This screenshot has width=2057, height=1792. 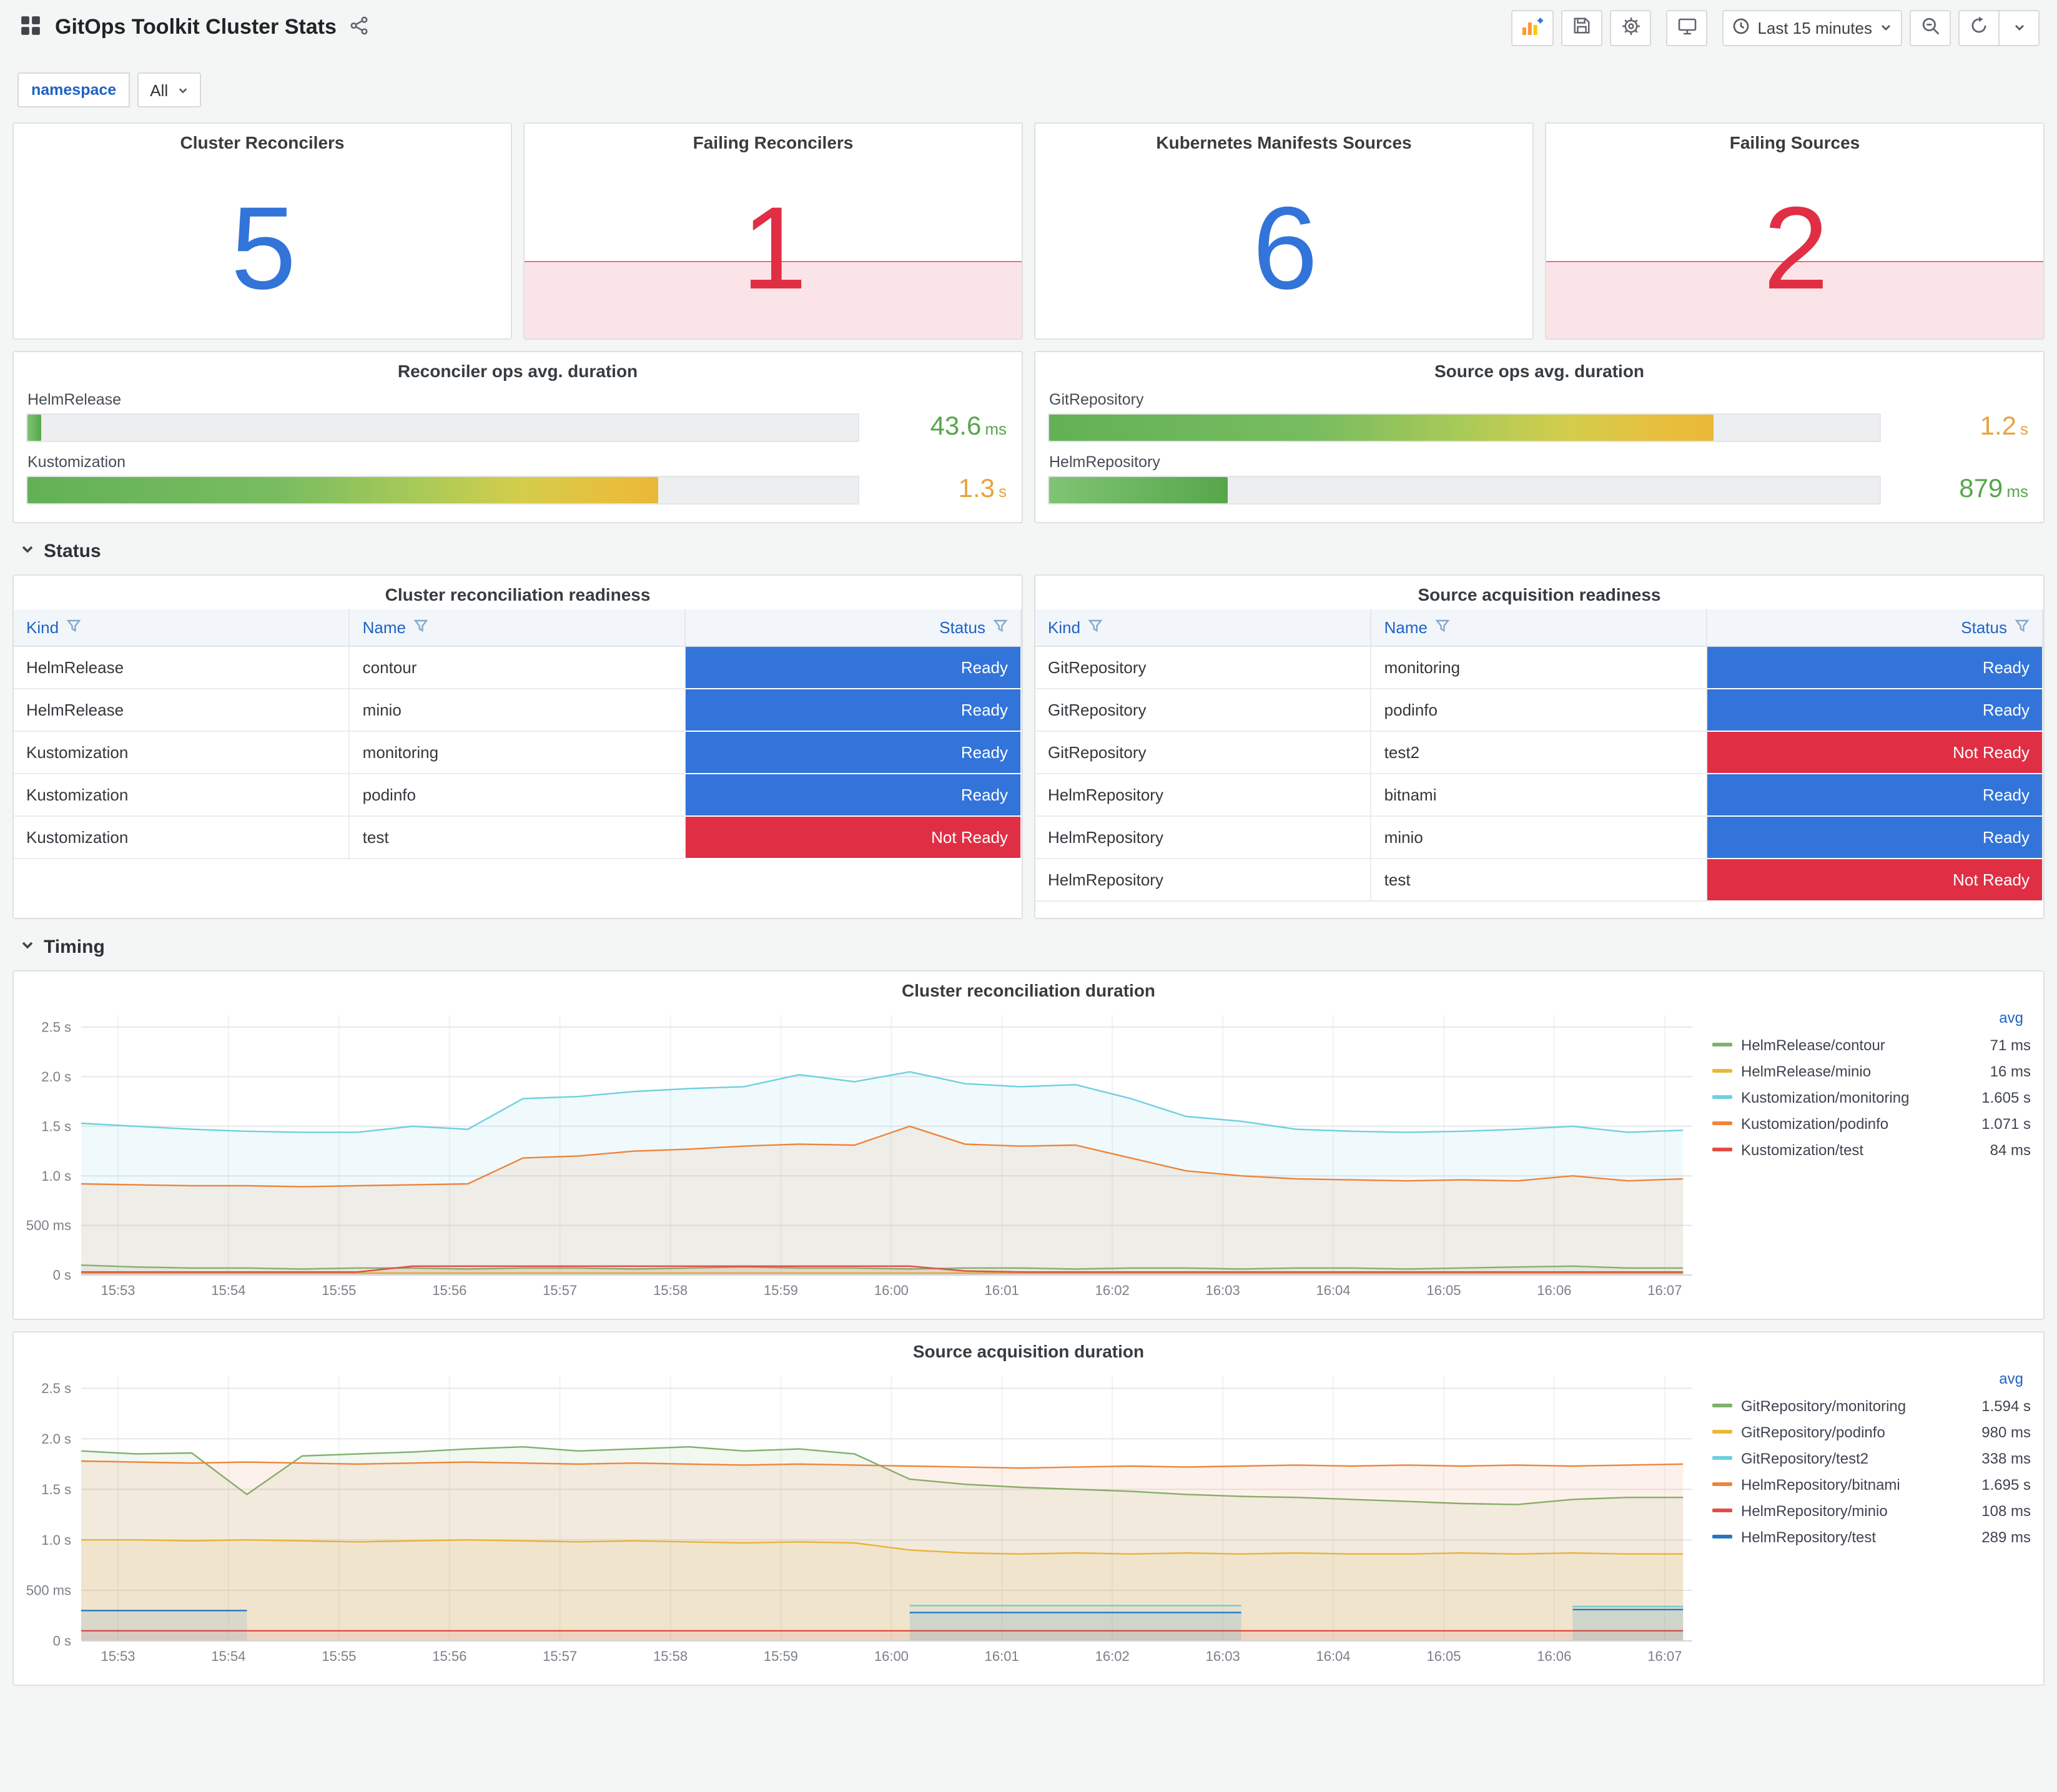 I want to click on variable-label: namespace, so click(x=74, y=89).